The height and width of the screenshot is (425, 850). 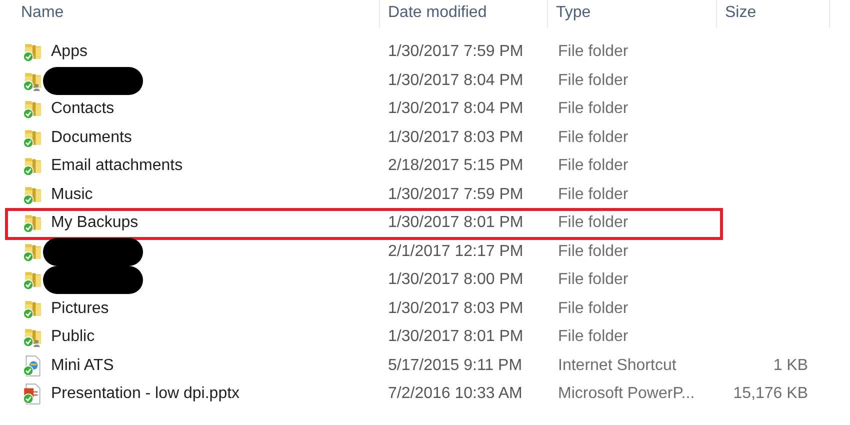 What do you see at coordinates (464, 14) in the screenshot?
I see `column-header: Date modified` at bounding box center [464, 14].